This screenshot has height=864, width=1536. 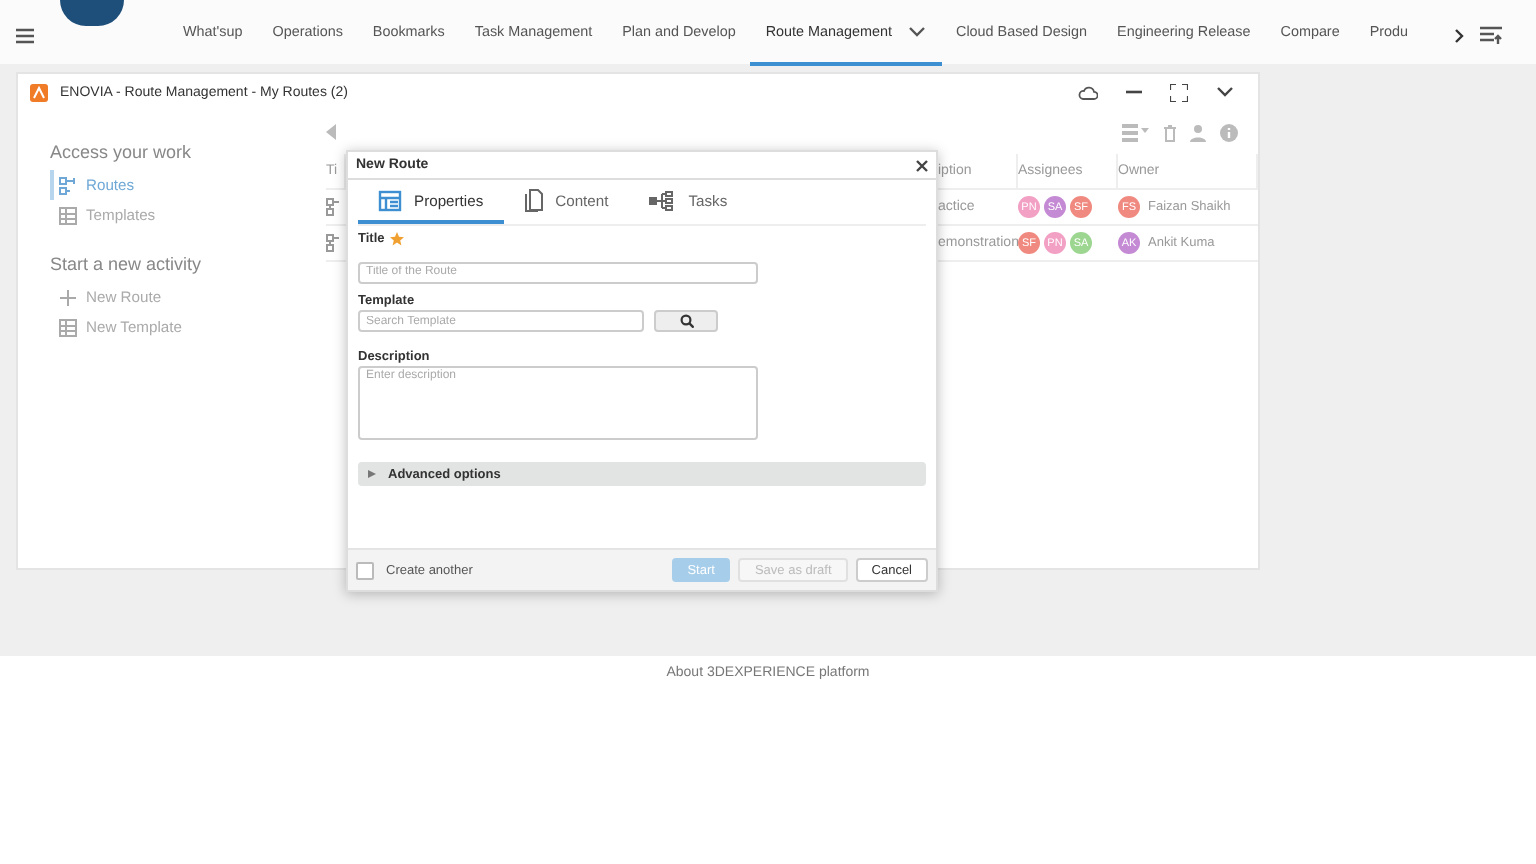 I want to click on document-icon, so click(x=533, y=200).